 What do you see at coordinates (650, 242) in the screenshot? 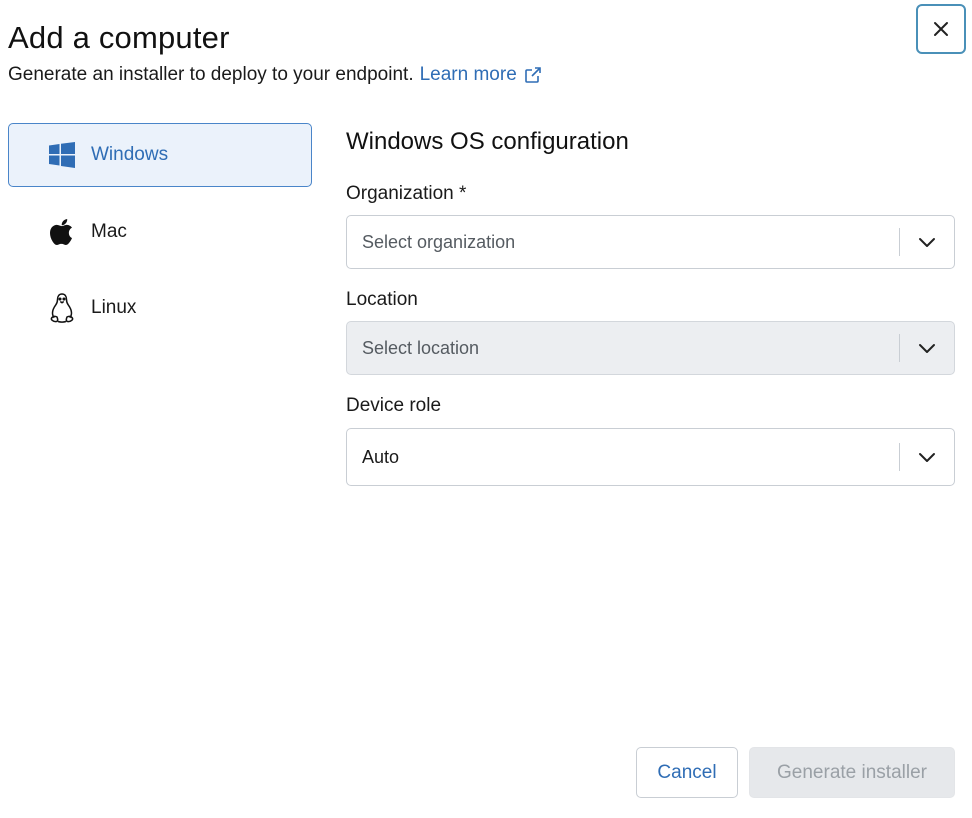
I see `organization-select: Select organization` at bounding box center [650, 242].